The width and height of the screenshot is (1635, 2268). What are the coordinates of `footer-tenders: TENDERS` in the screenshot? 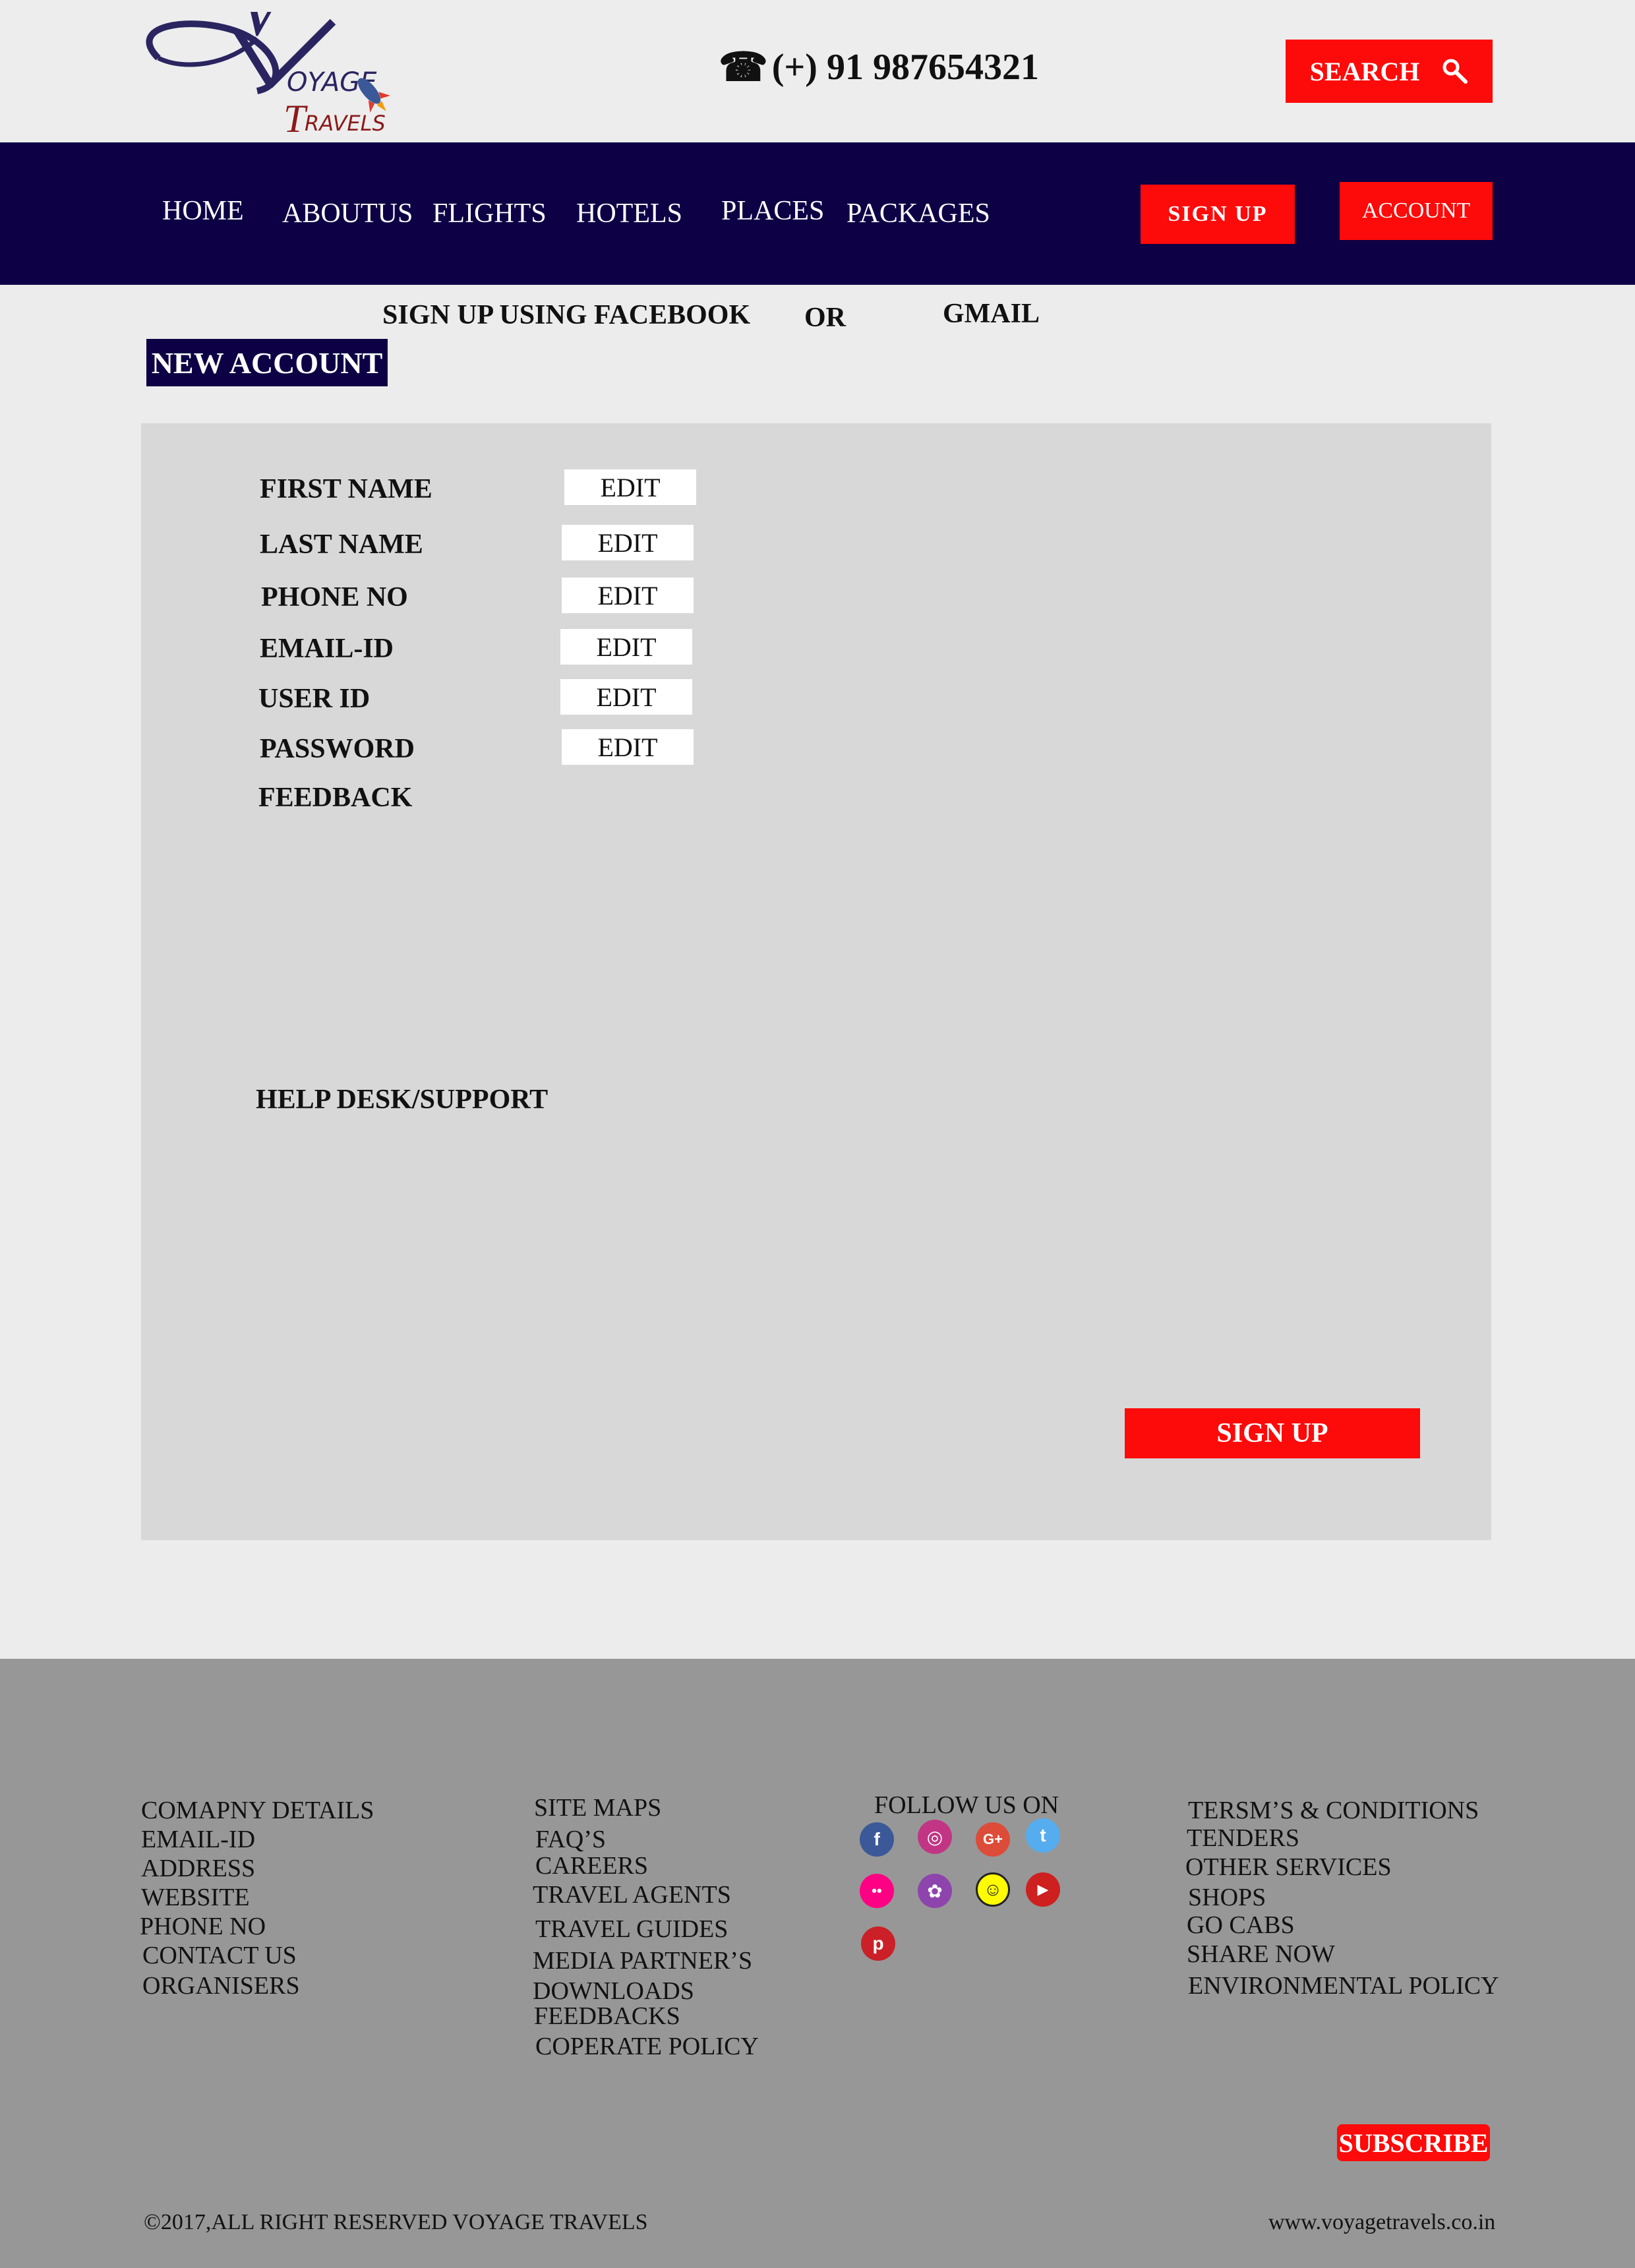 It's located at (1243, 1838).